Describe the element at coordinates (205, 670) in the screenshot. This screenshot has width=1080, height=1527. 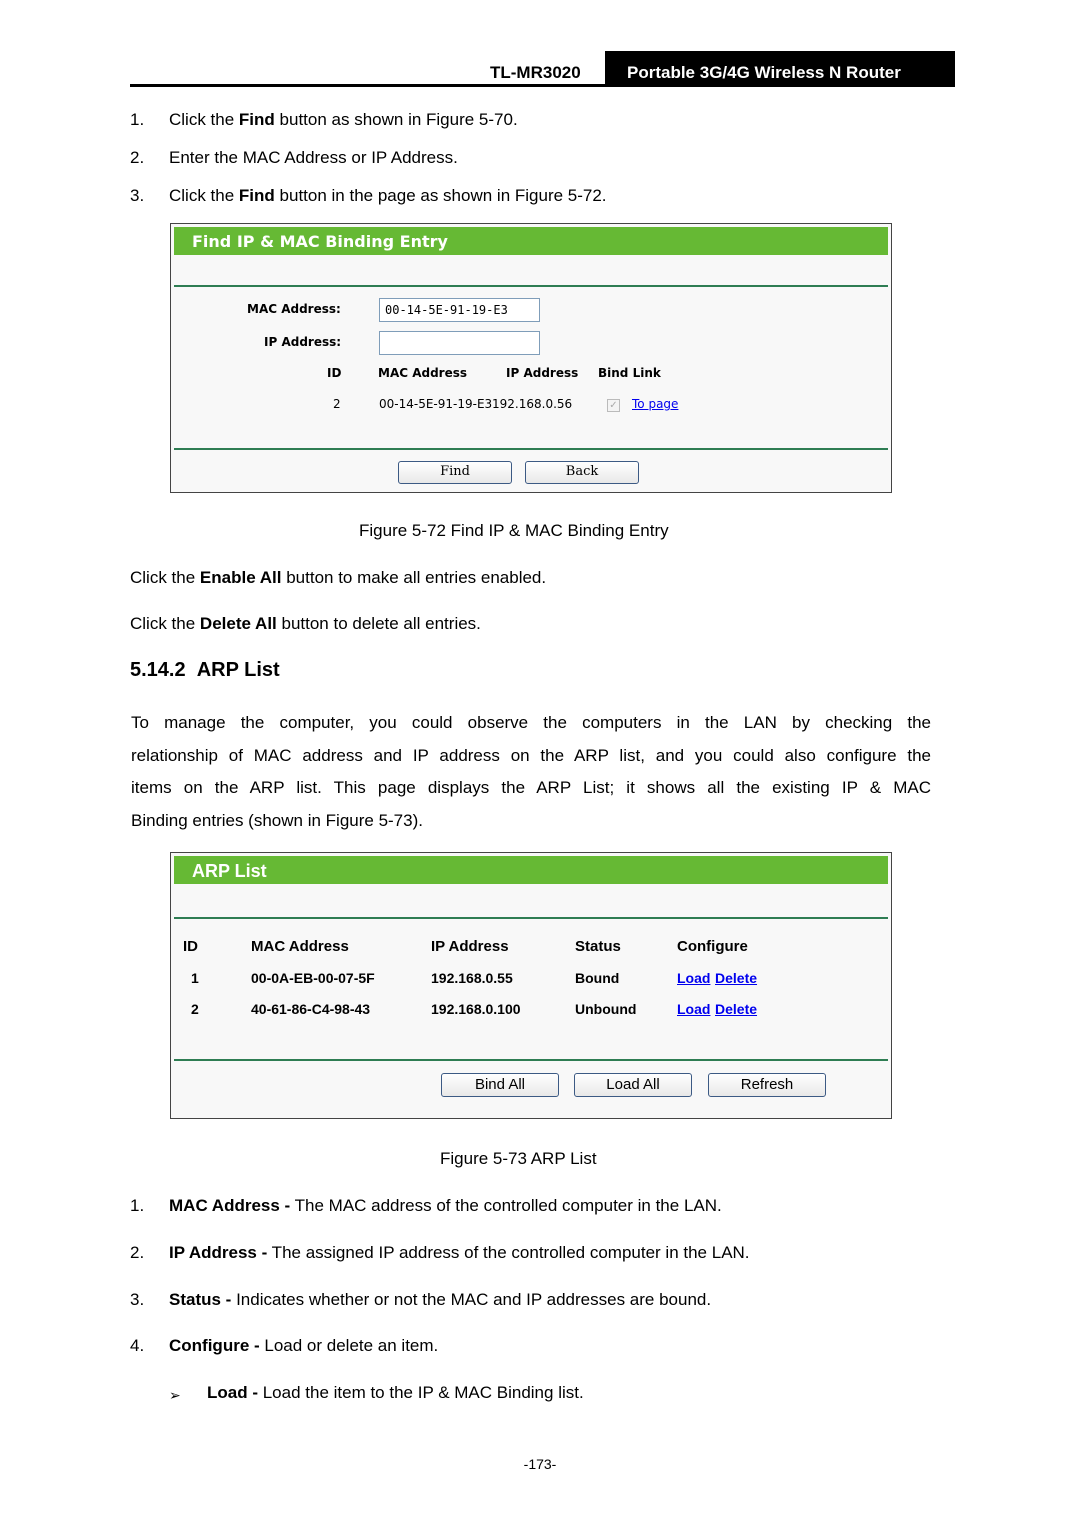
I see `section-heading: 5.14.2 ARP List` at that location.